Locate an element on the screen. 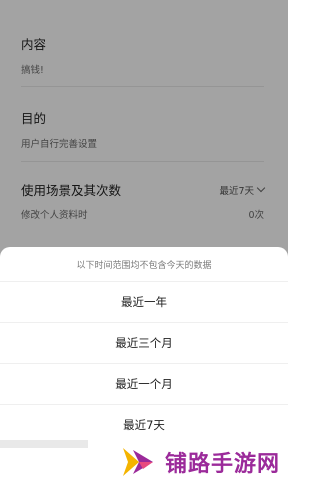  watermark: 铺路手游网 is located at coordinates (199, 462).